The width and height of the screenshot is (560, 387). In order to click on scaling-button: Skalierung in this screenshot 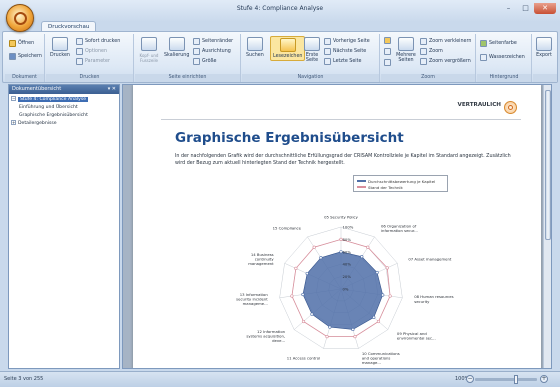, I will do `click(176, 47)`.